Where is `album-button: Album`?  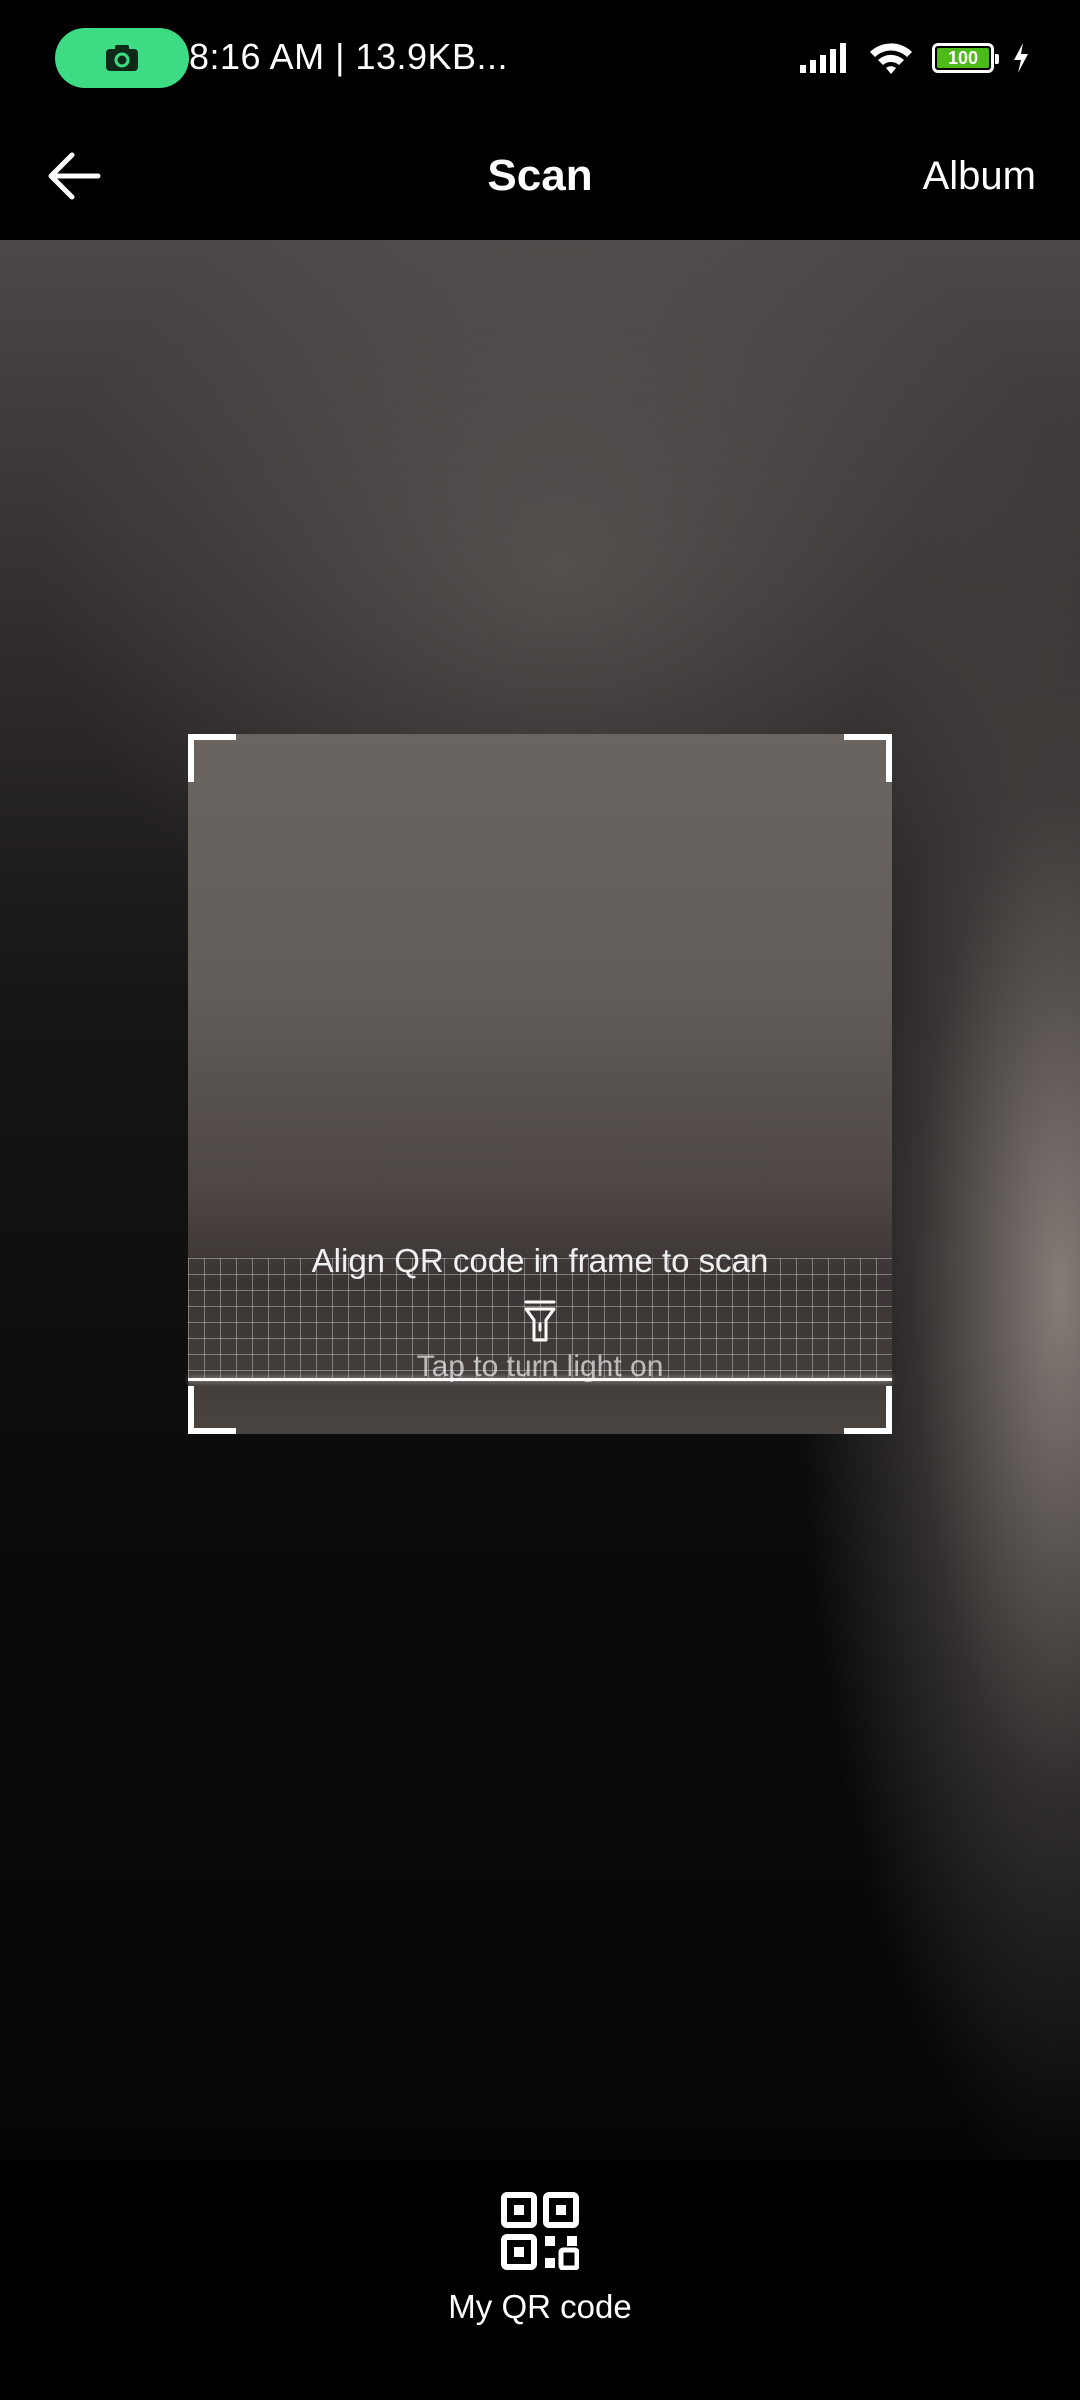
album-button: Album is located at coordinates (979, 176).